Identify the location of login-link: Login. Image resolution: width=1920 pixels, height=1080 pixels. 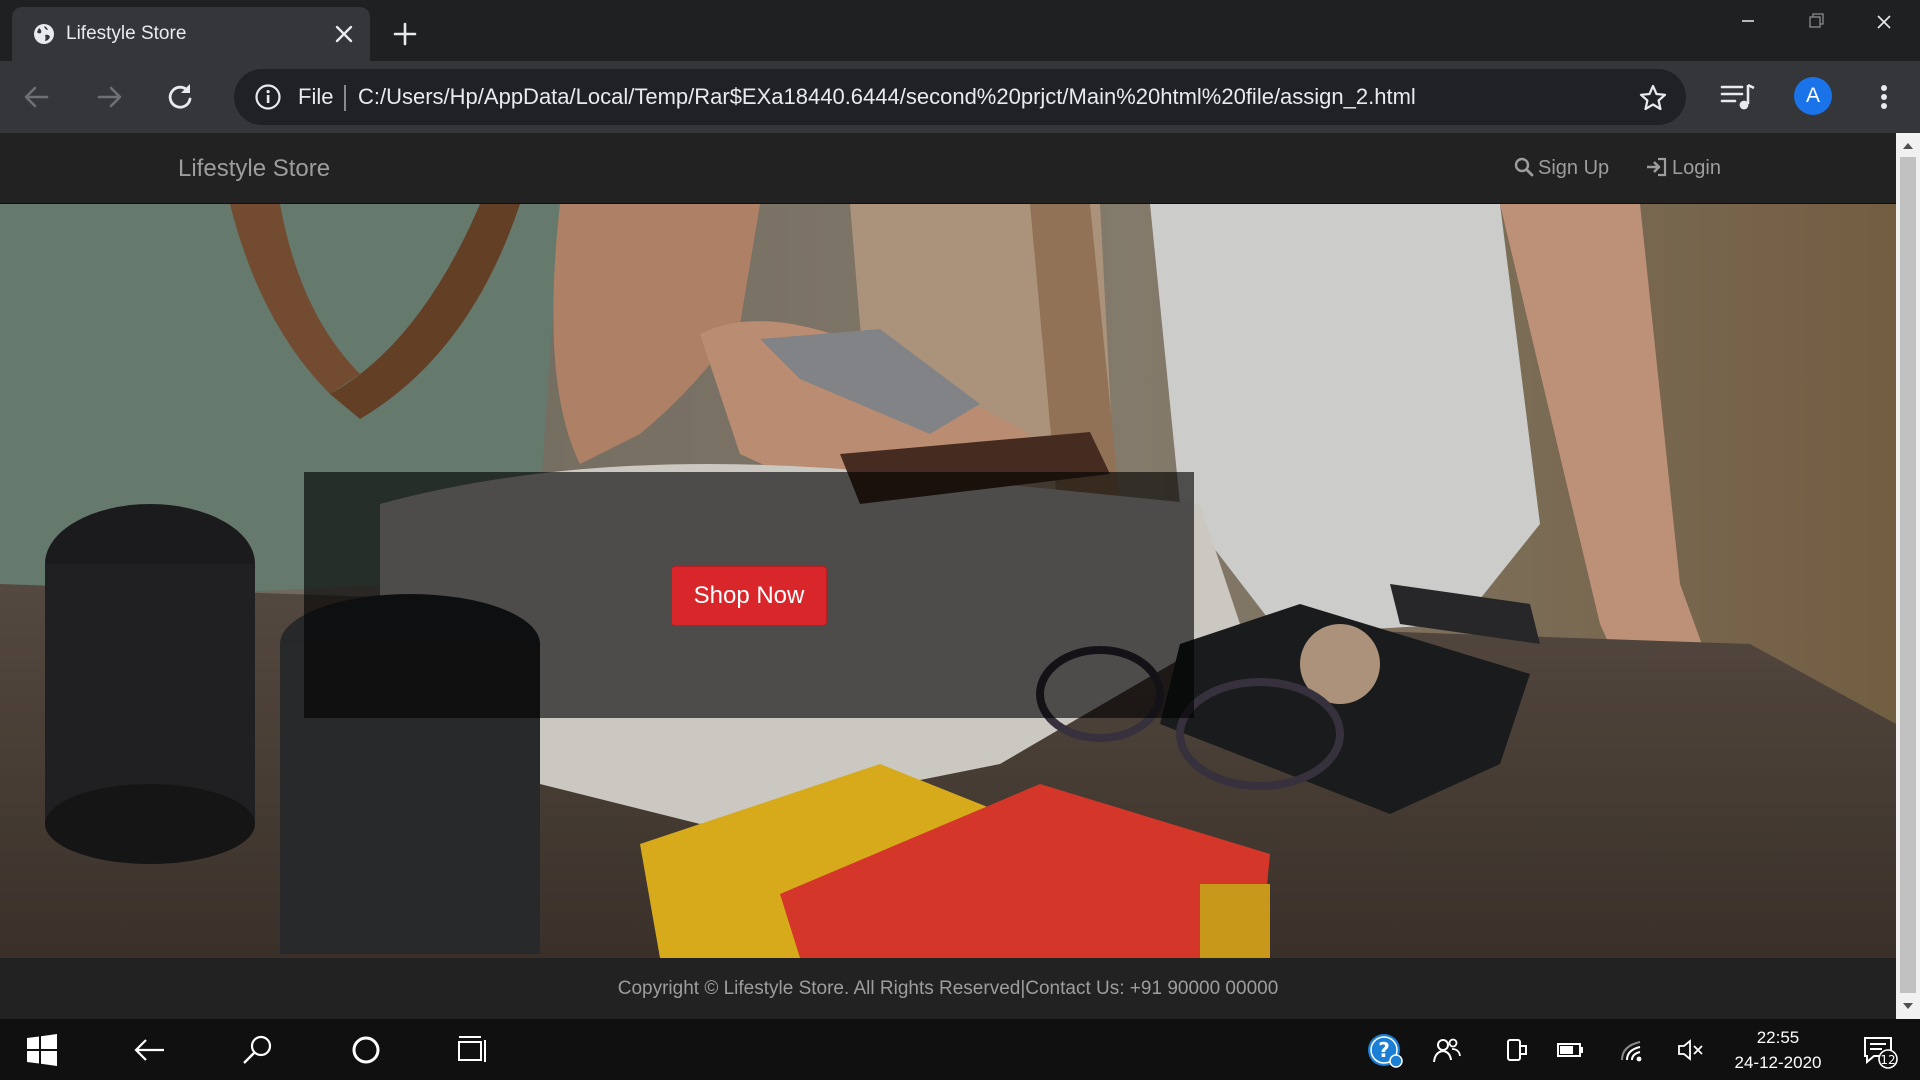
(1683, 168).